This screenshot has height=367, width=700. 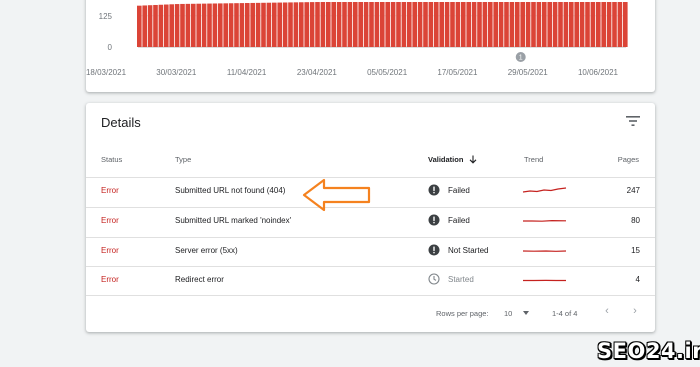 What do you see at coordinates (533, 159) in the screenshot?
I see `column-header-trend: Trend` at bounding box center [533, 159].